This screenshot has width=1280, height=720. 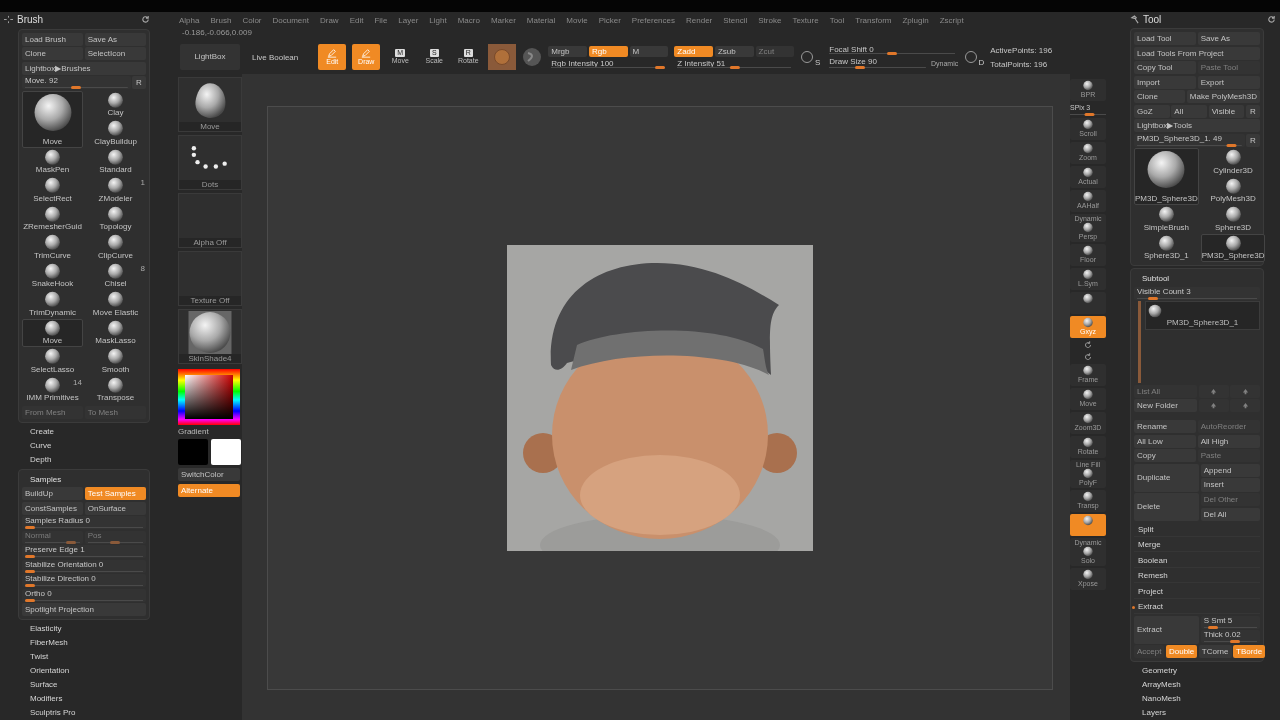 I want to click on menu-item: Material, so click(x=541, y=20).